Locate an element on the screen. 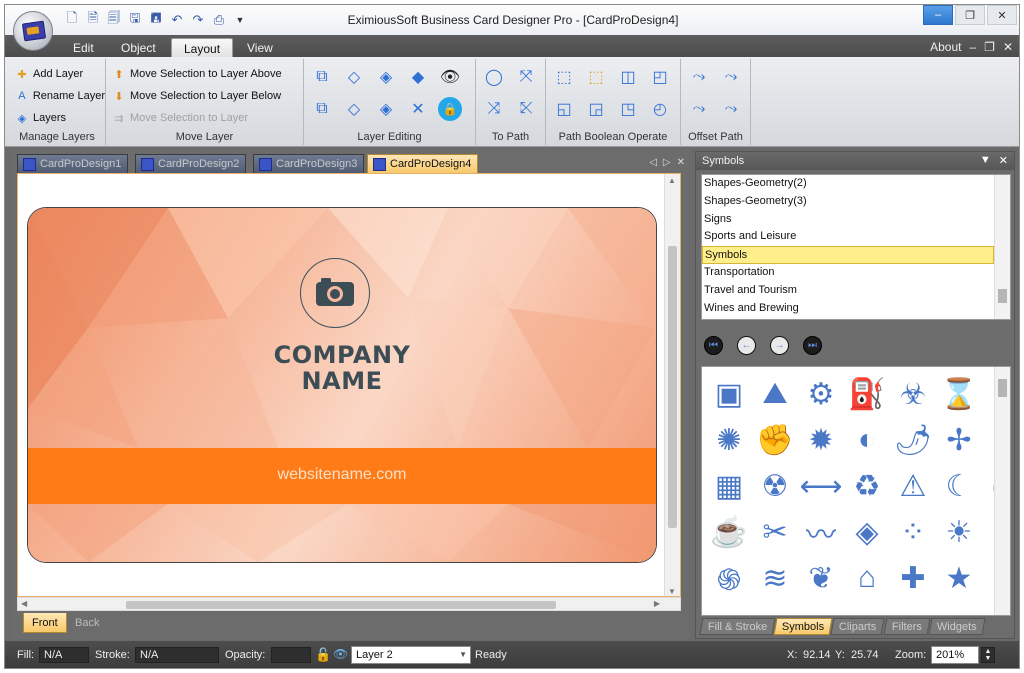 This screenshot has height=673, width=1024. layer-select: Layer 2 ▼ is located at coordinates (411, 655).